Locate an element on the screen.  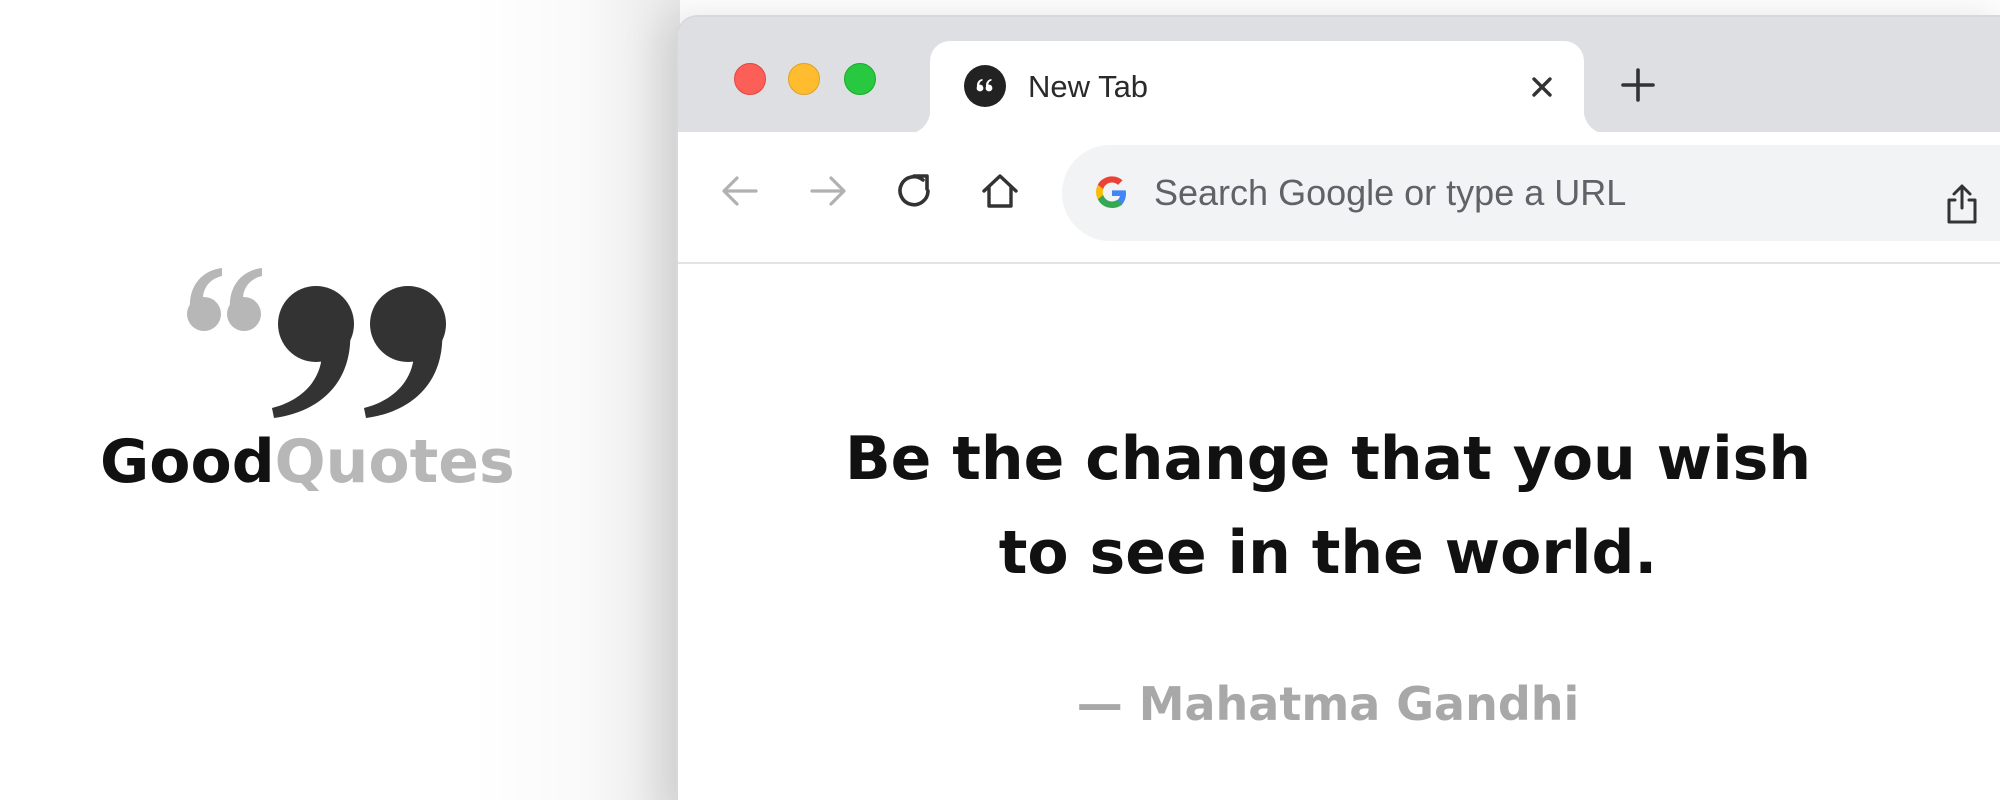
window-shadow is located at coordinates (575, 400).